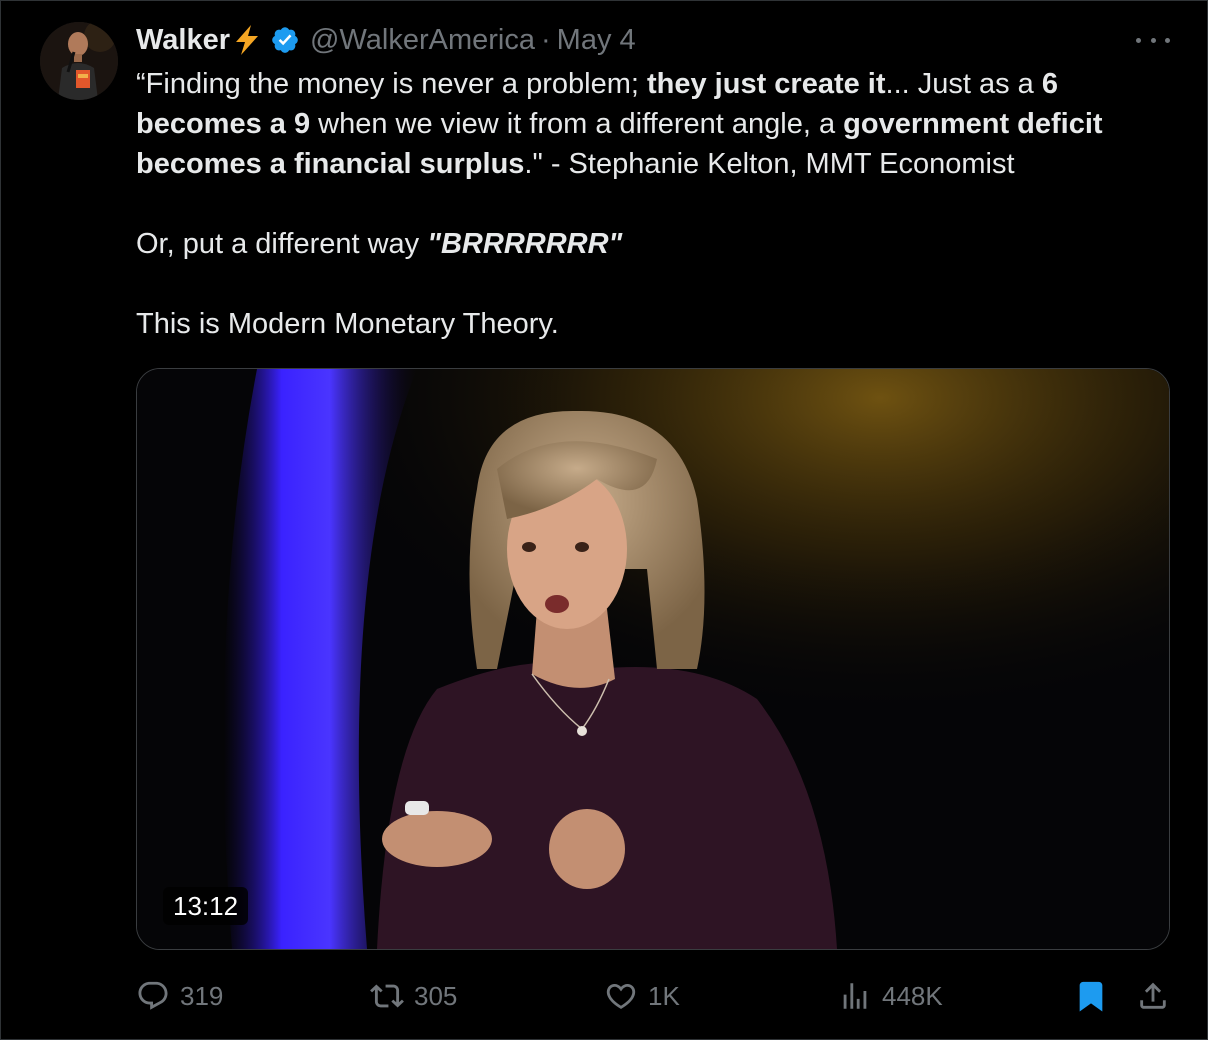 The width and height of the screenshot is (1208, 1040). I want to click on second-paragraph: Or, put a different way "BRRRRRRR", so click(656, 244).